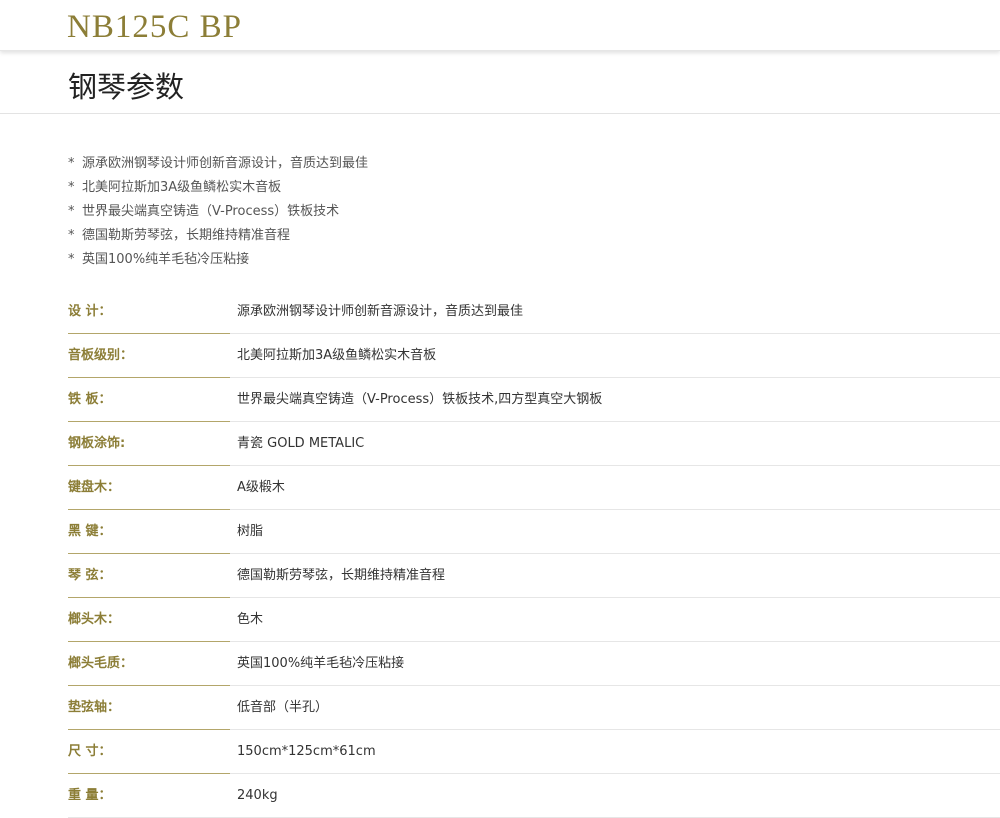 This screenshot has width=1000, height=818. What do you see at coordinates (126, 87) in the screenshot?
I see `section-title: 钢琴参数` at bounding box center [126, 87].